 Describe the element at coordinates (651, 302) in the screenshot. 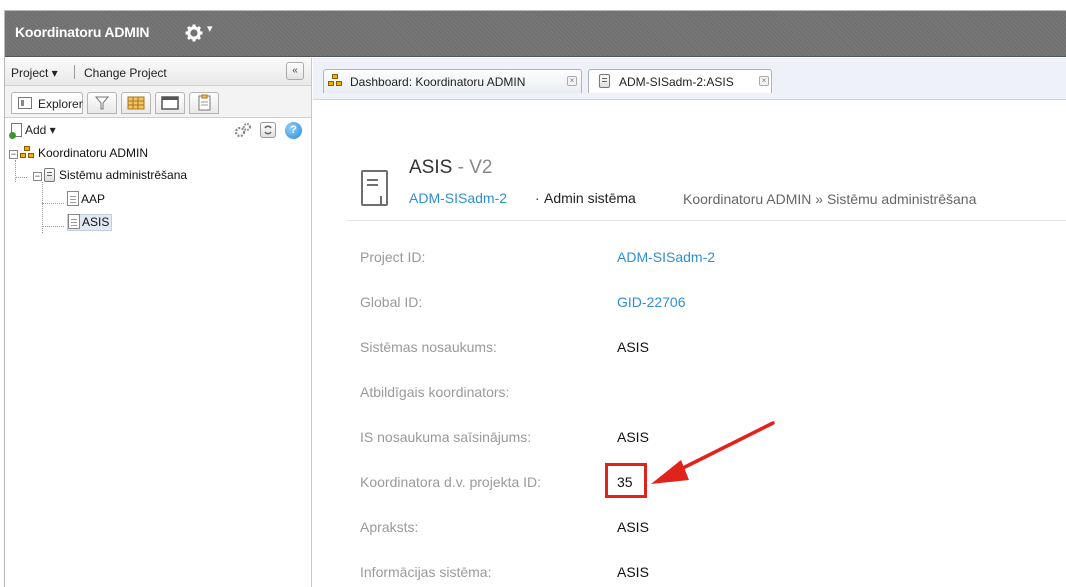

I see `field-value-global-id: GID-22706` at that location.